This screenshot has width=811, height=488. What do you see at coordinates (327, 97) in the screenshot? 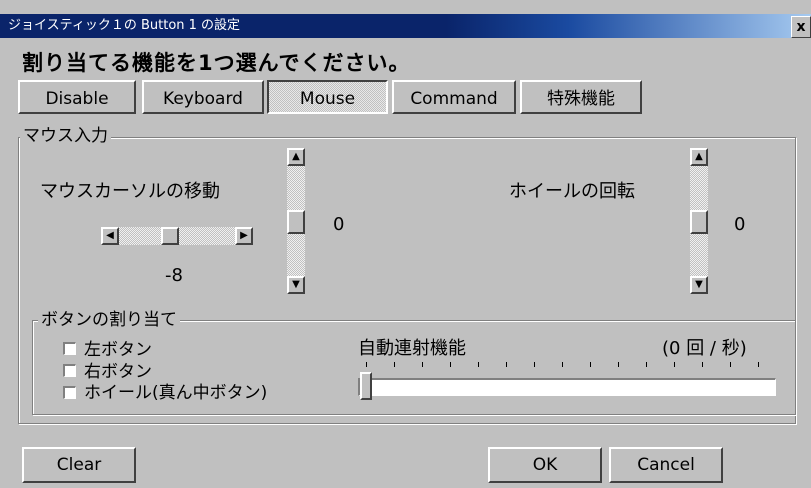
I see `tab-mouse: Mouse` at bounding box center [327, 97].